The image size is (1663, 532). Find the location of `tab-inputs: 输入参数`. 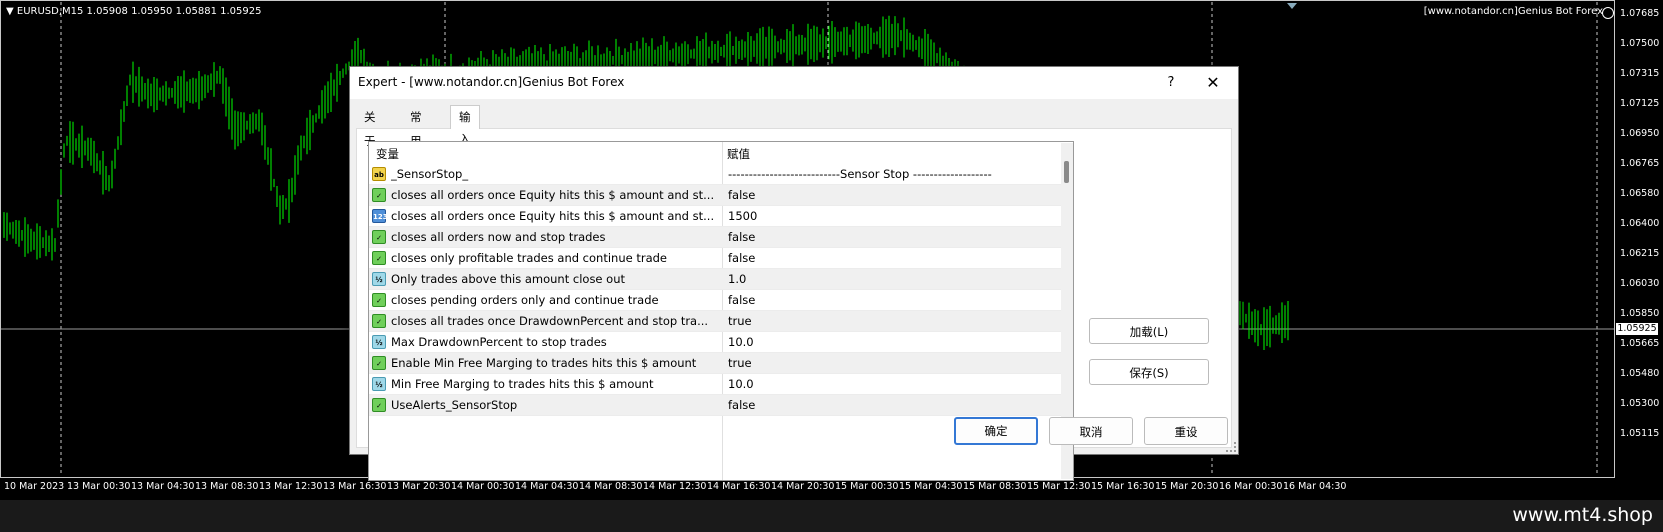

tab-inputs: 输入参数 is located at coordinates (465, 147).